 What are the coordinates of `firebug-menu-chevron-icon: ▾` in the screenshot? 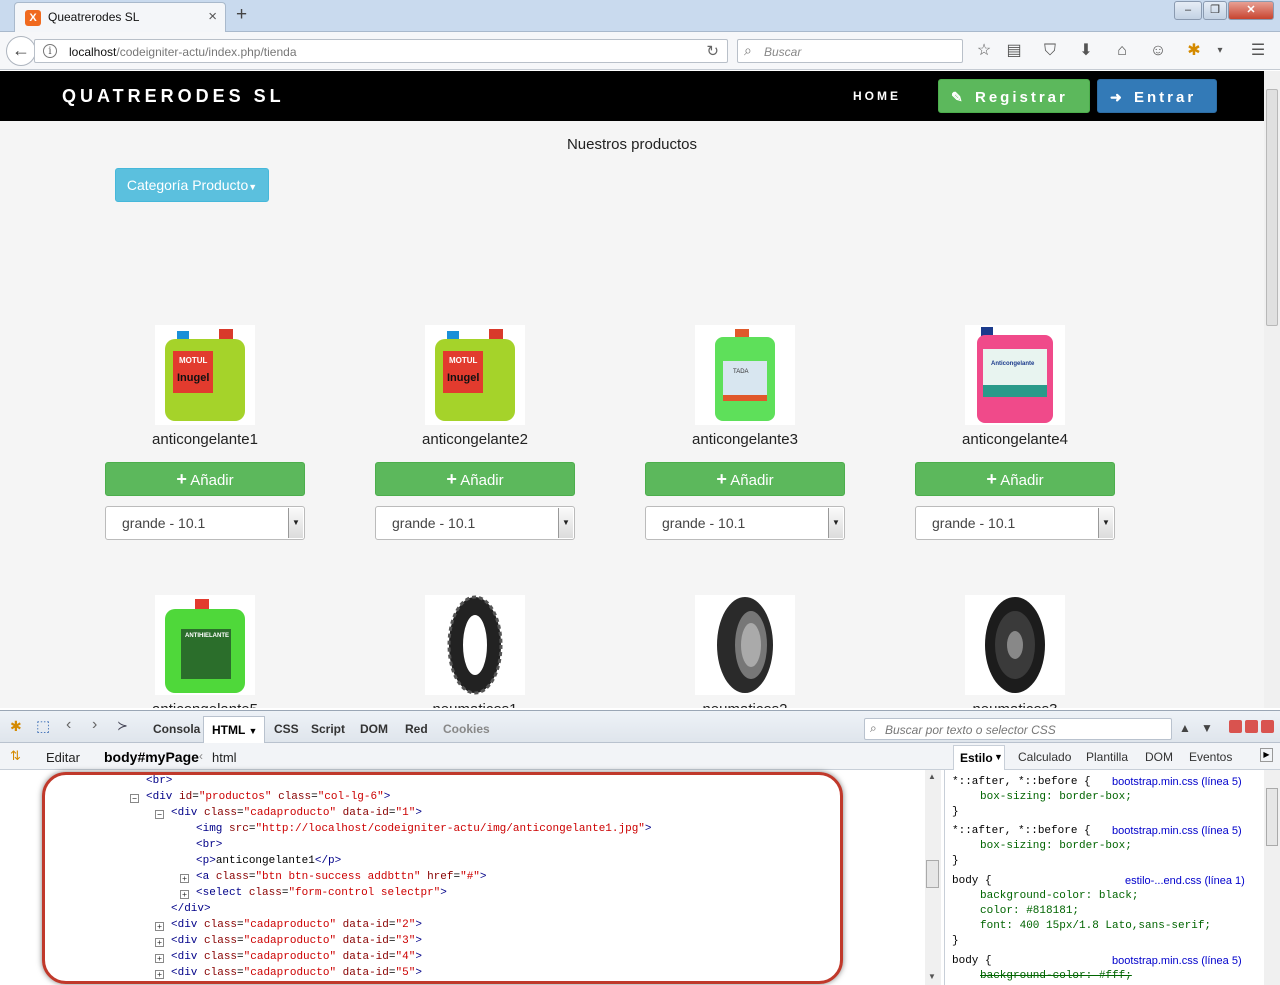 It's located at (1220, 51).